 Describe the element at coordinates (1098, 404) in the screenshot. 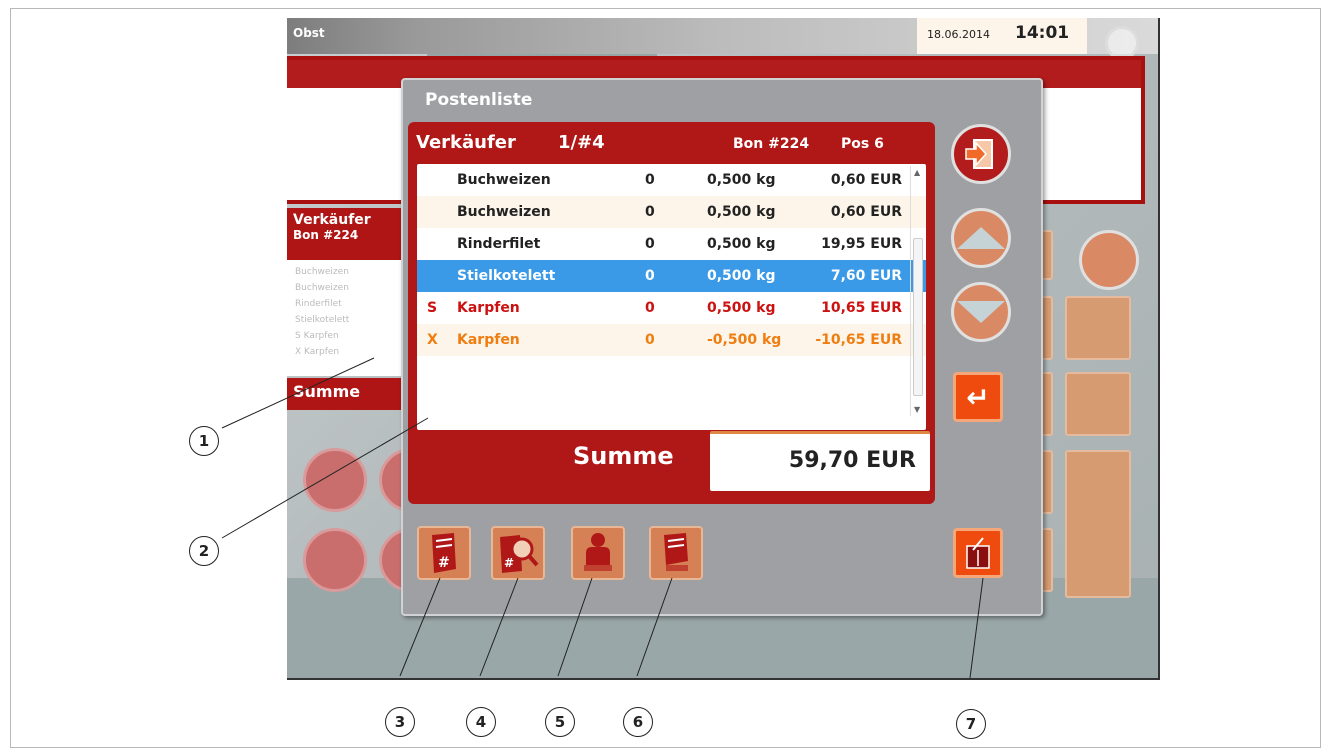

I see `minus-icon` at that location.